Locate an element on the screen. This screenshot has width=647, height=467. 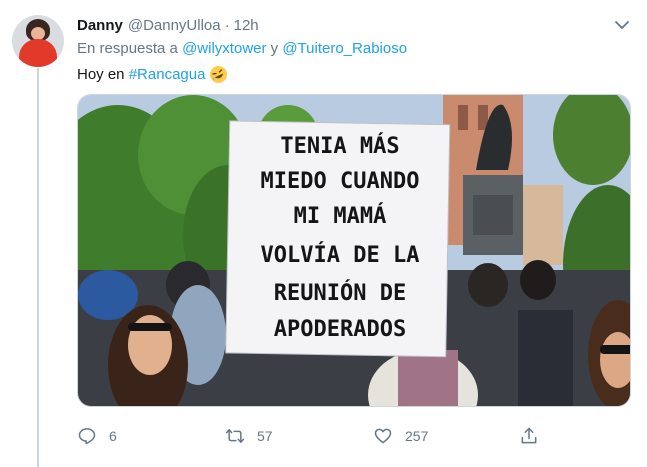
reply-action: 6 is located at coordinates (97, 436).